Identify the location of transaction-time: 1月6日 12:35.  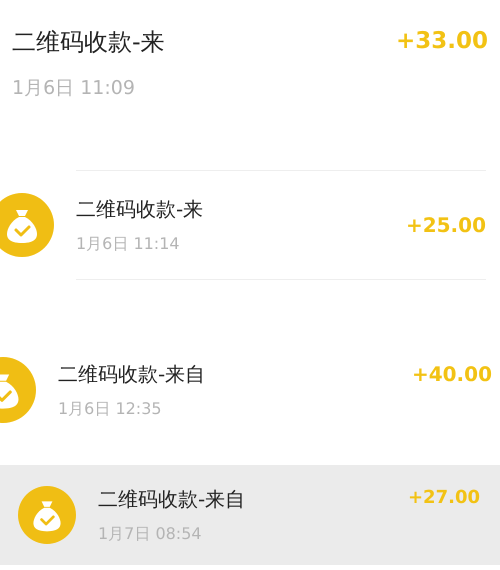
(110, 409).